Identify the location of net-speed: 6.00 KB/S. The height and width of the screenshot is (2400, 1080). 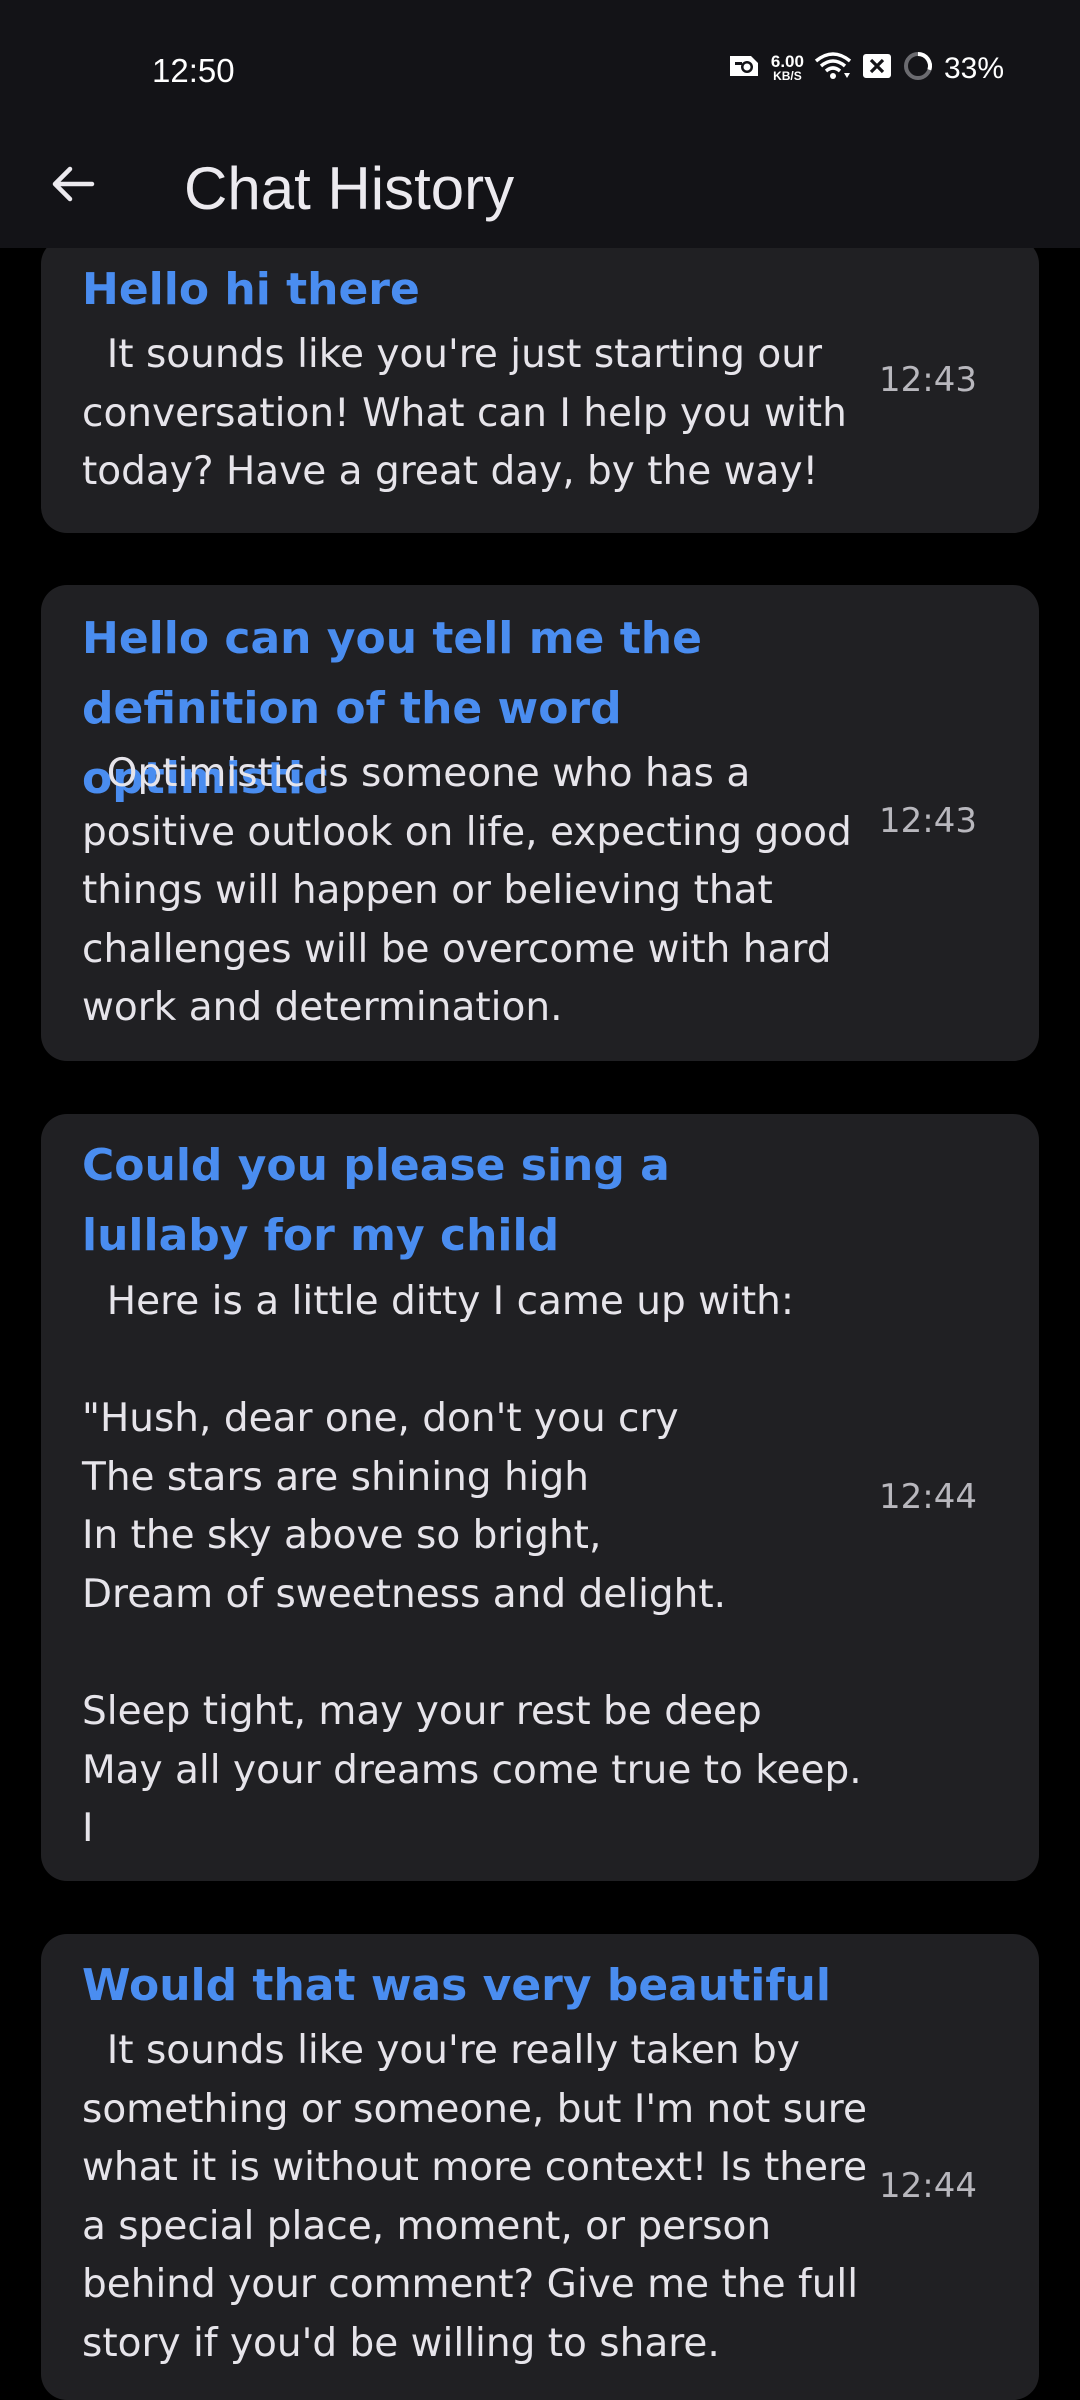
(787, 67).